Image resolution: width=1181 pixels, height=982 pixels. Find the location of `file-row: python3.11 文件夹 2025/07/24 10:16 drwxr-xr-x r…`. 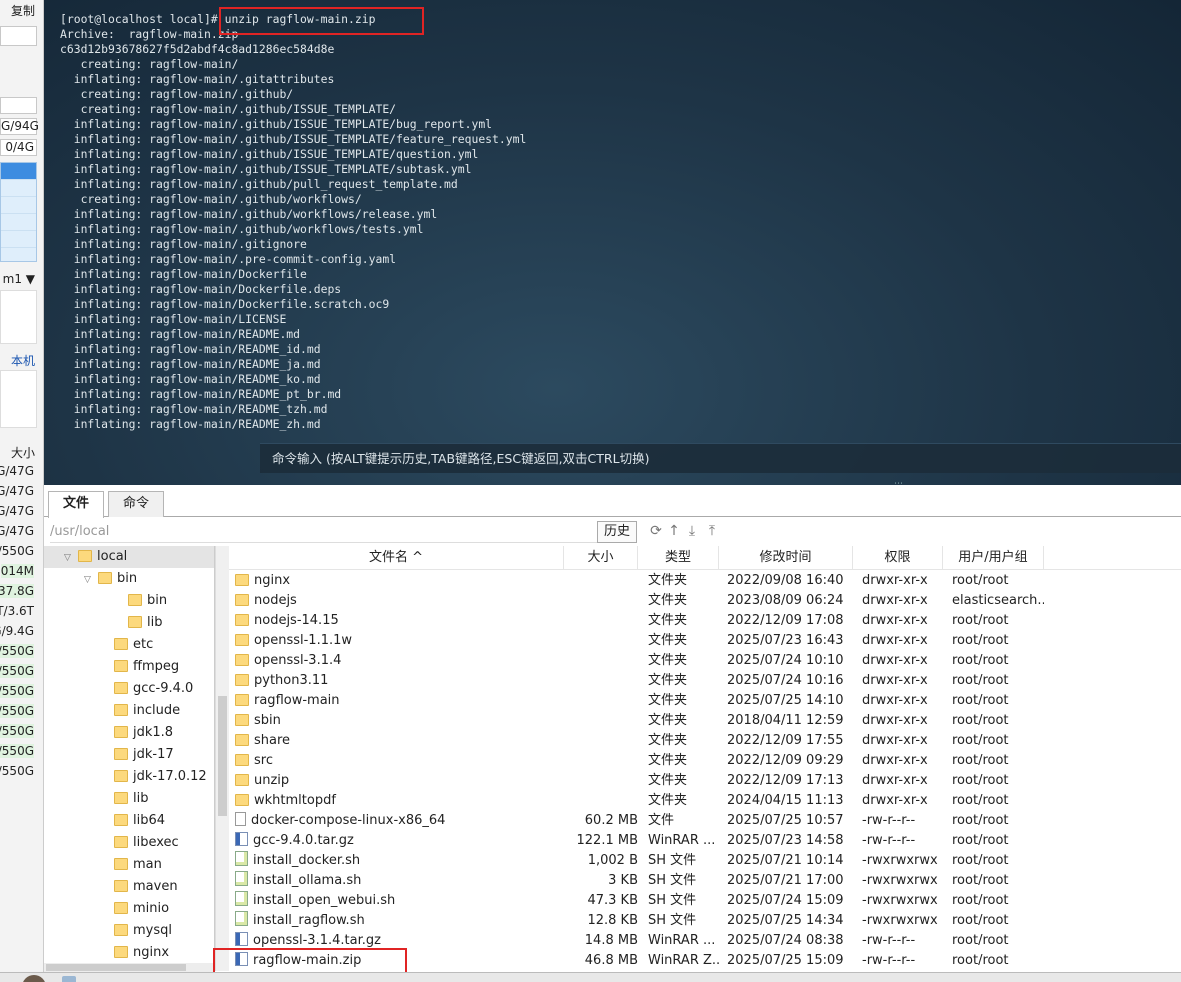

file-row: python3.11 文件夹 2025/07/24 10:16 drwxr-xr-x r… is located at coordinates (636, 681).